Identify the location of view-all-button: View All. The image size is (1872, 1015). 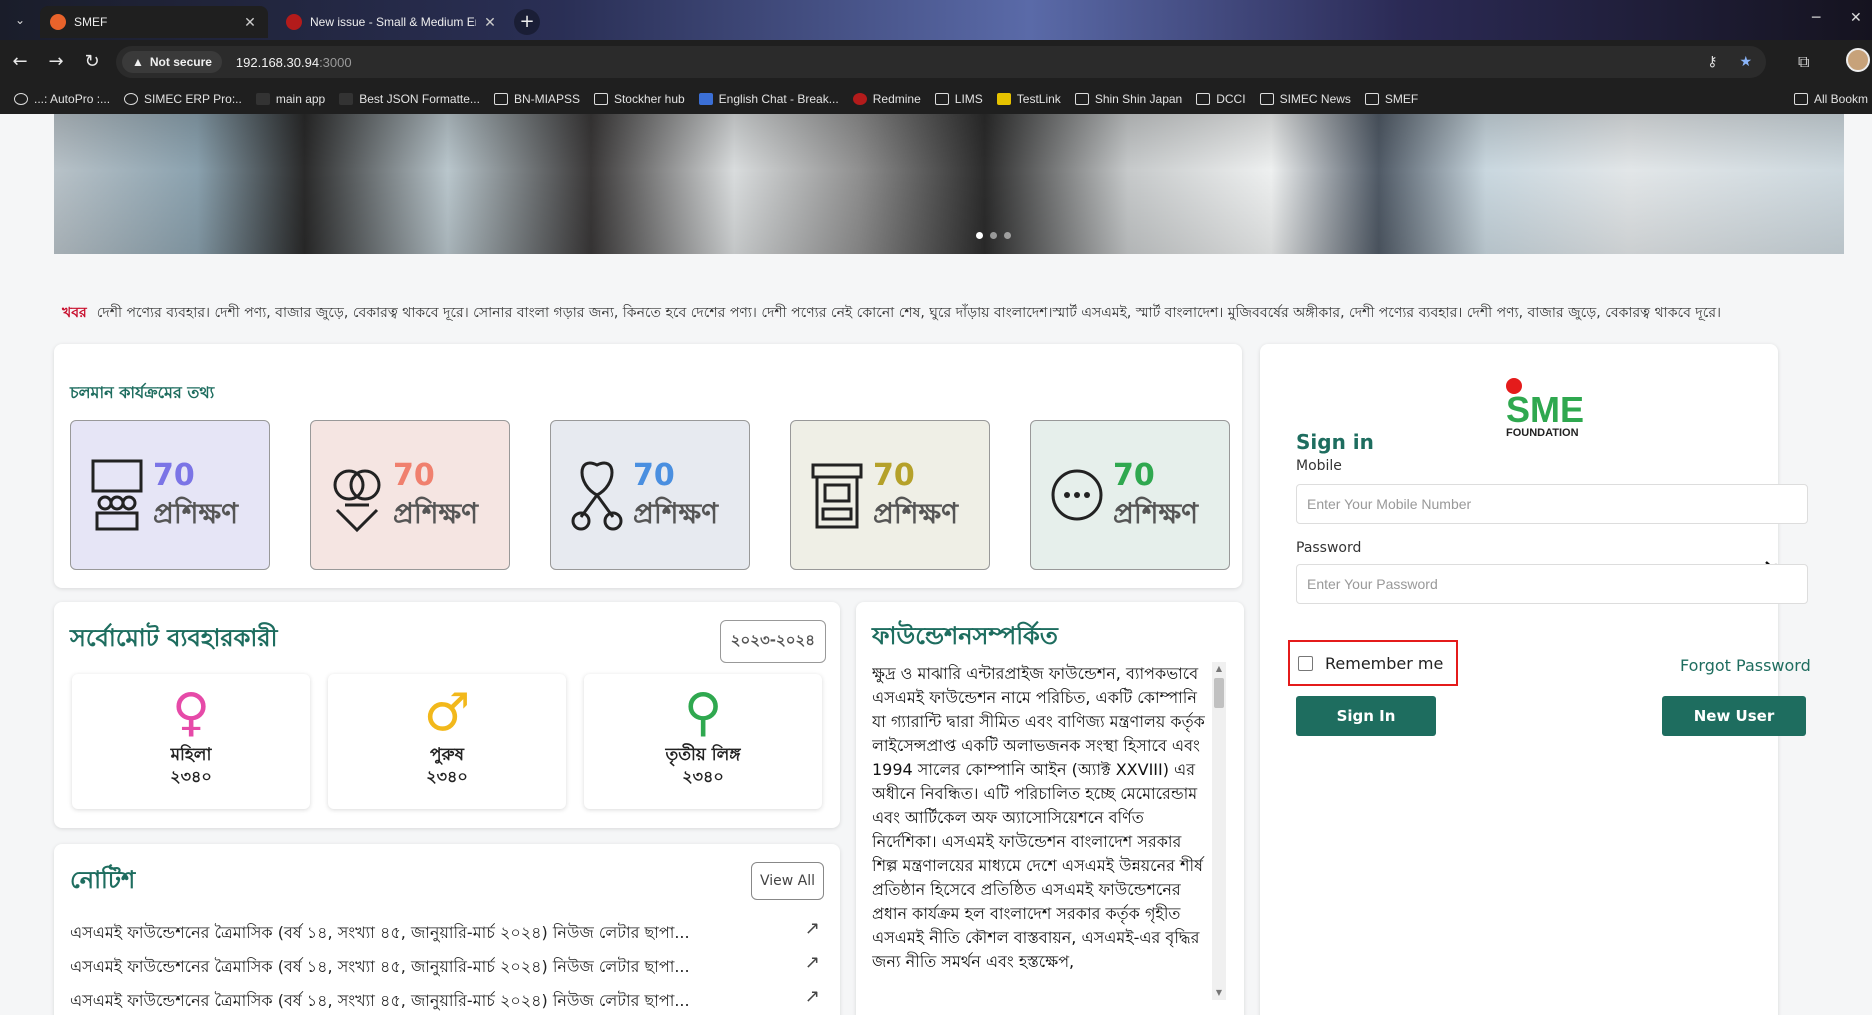
(787, 881).